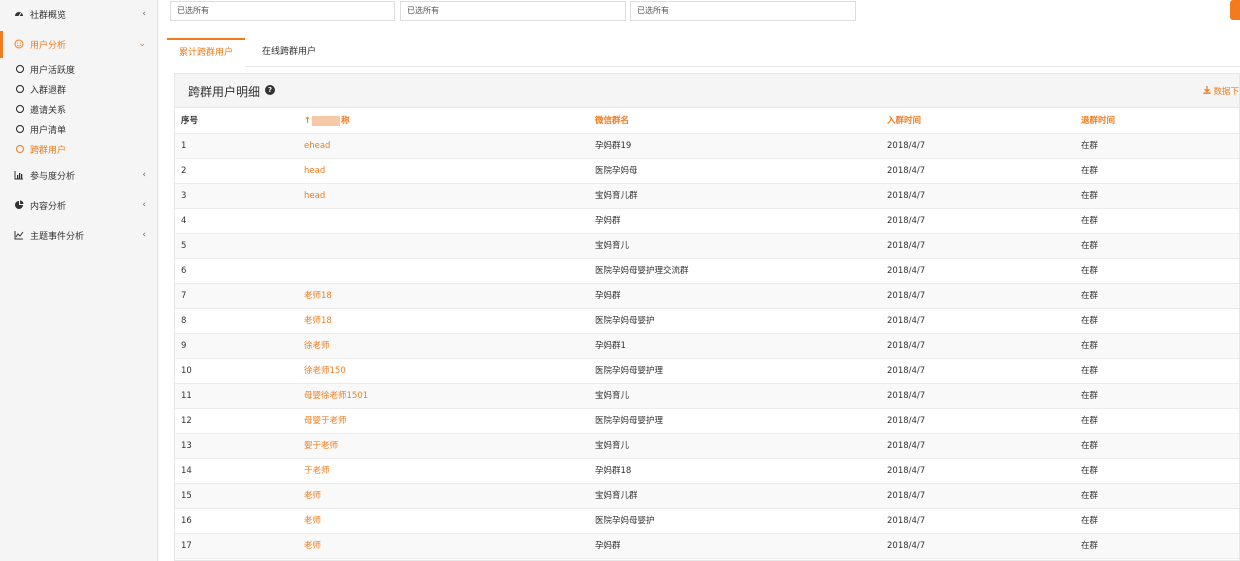 This screenshot has height=561, width=1240. Describe the element at coordinates (79, 175) in the screenshot. I see `nav-item-engagement-analysis: 参与度分析 ‹` at that location.